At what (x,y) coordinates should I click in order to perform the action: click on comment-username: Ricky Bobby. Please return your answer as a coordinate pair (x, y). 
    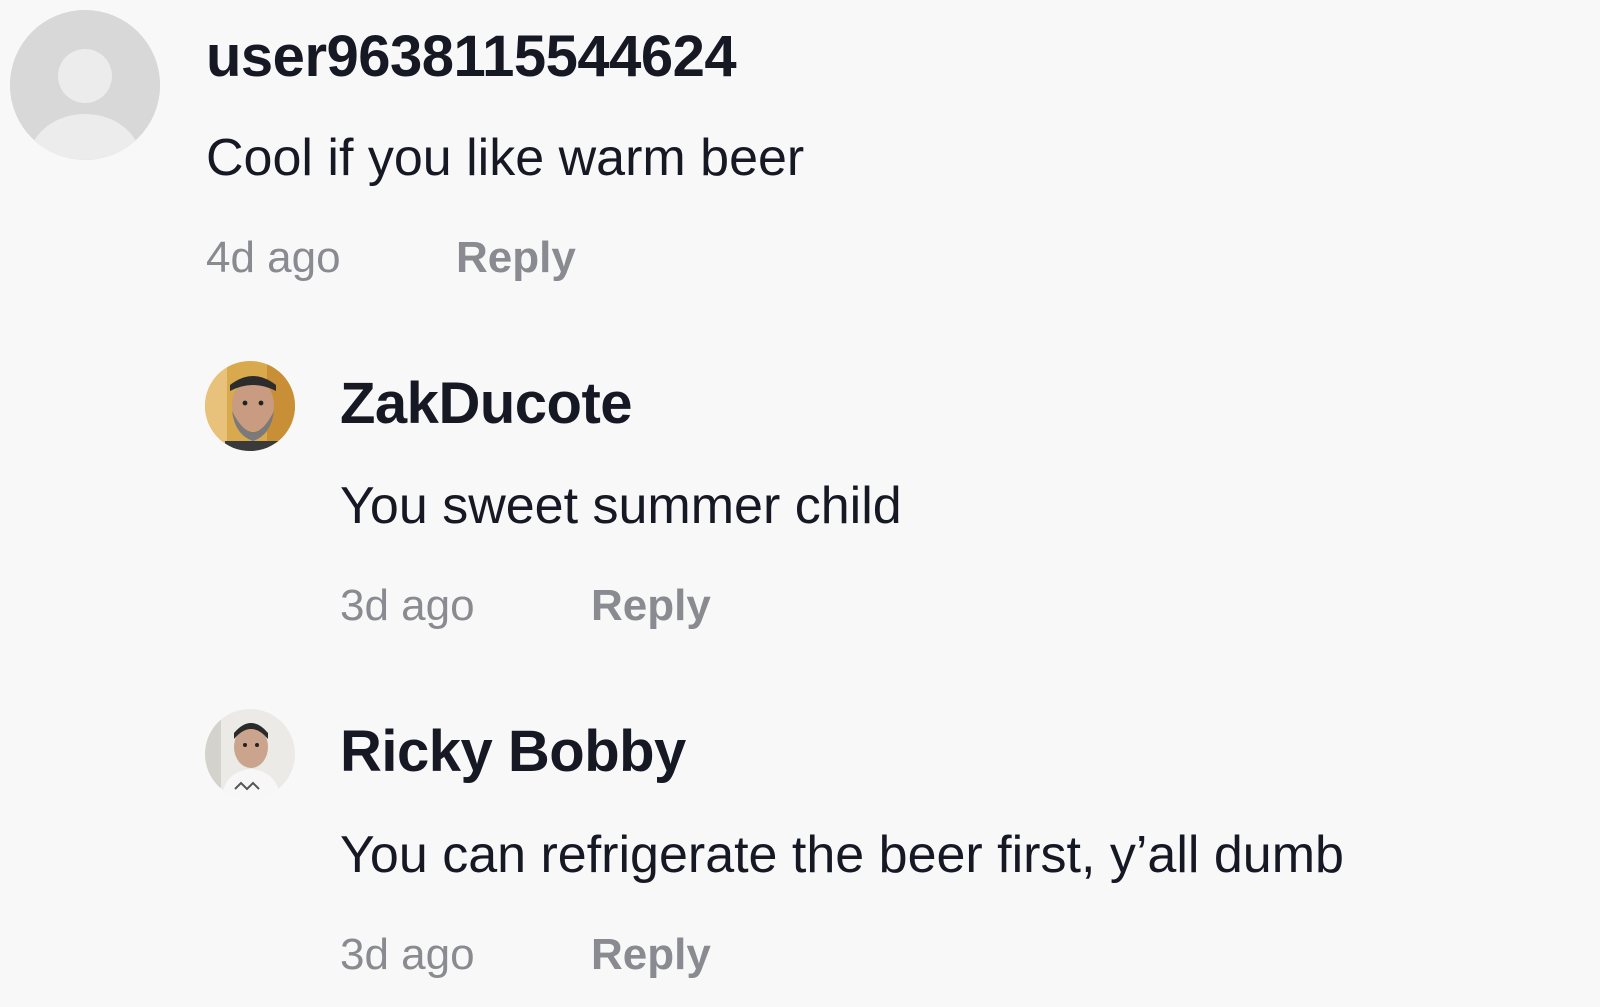
    Looking at the image, I should click on (513, 752).